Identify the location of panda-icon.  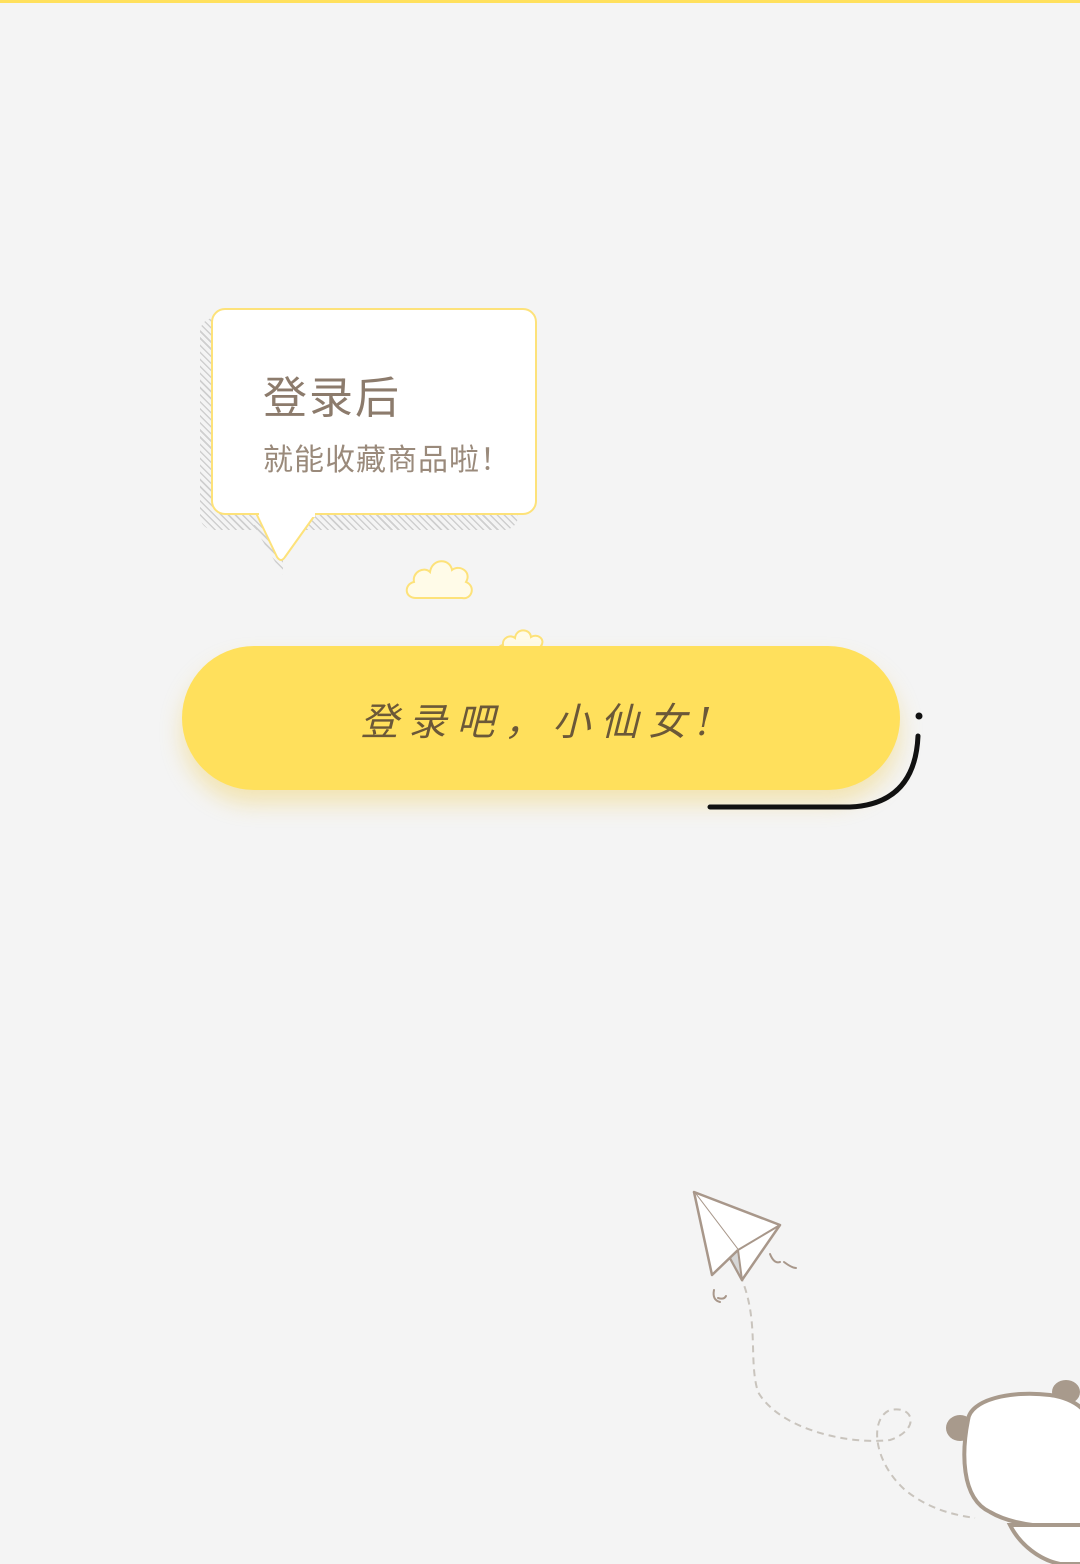
(1013, 1472).